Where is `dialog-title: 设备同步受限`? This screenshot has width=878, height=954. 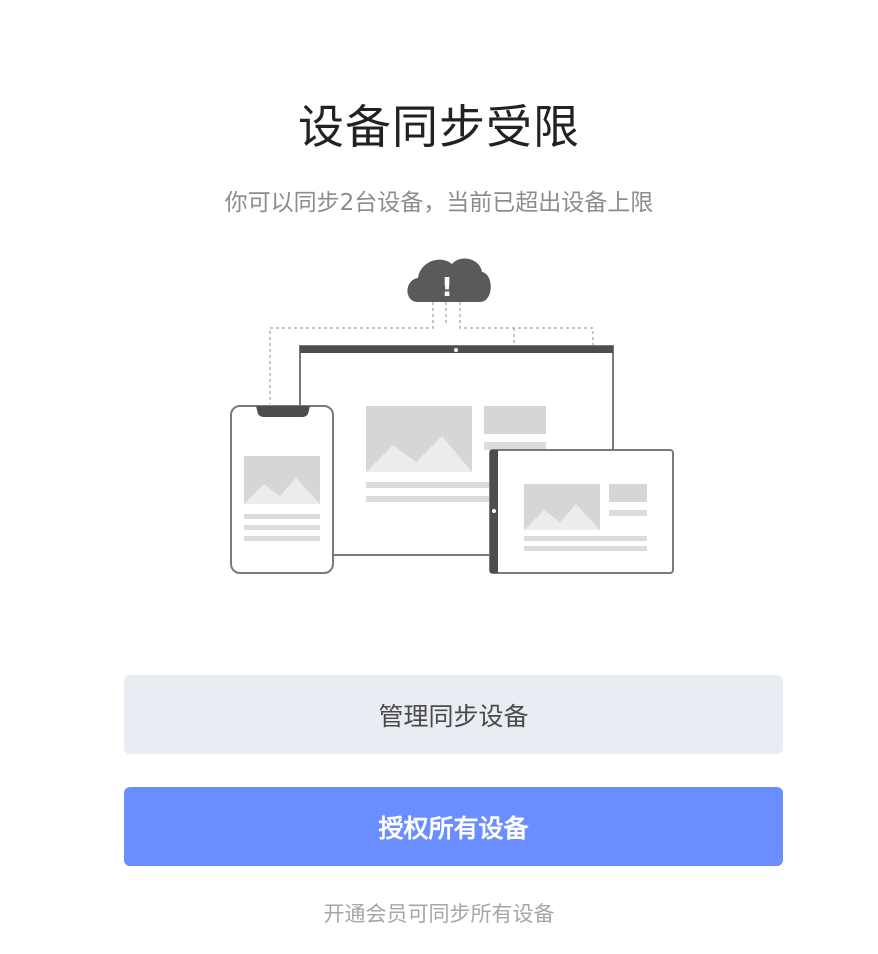
dialog-title: 设备同步受限 is located at coordinates (439, 127).